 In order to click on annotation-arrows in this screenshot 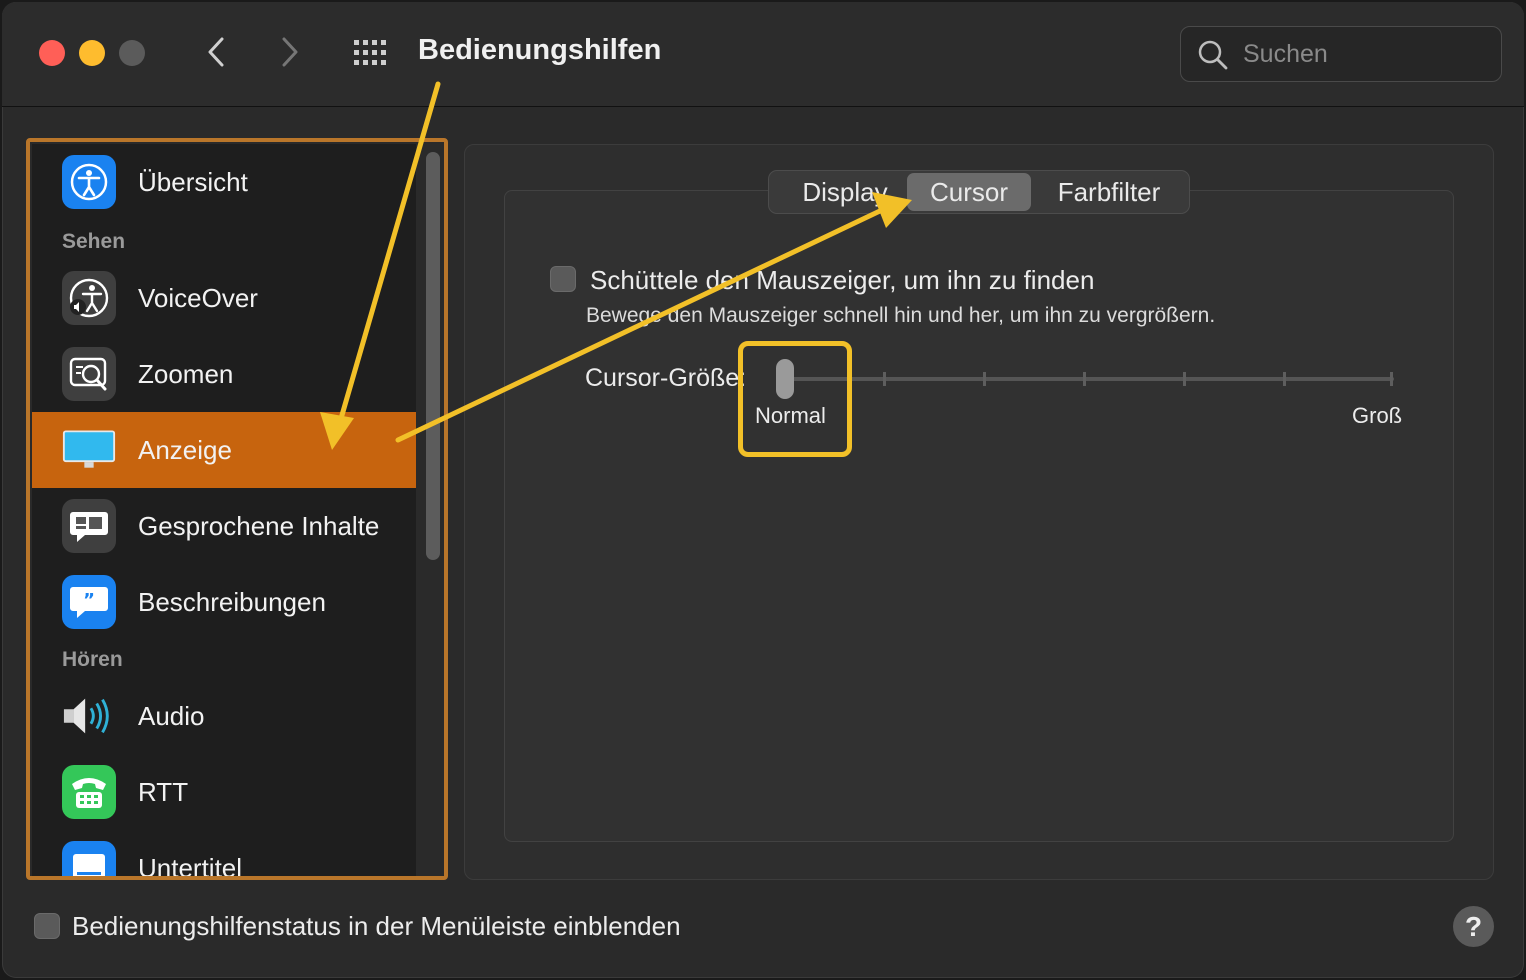, I will do `click(616, 265)`.